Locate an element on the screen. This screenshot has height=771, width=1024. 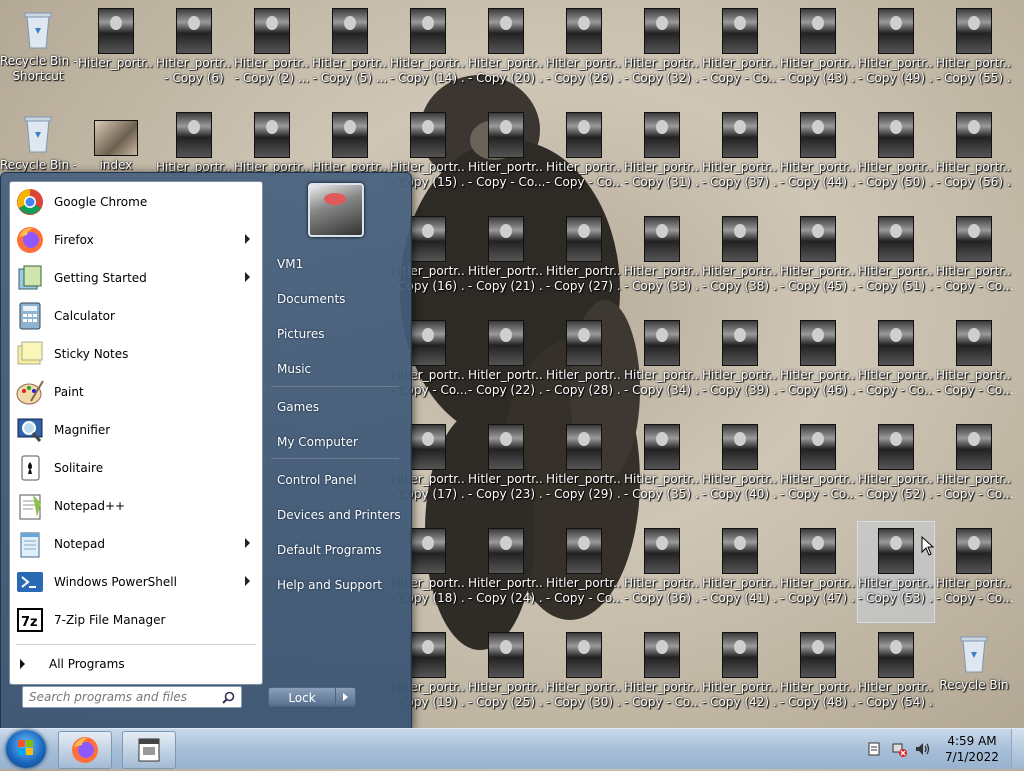
system-clock: 4:59 AM 7/1/2022 is located at coordinates (972, 749).